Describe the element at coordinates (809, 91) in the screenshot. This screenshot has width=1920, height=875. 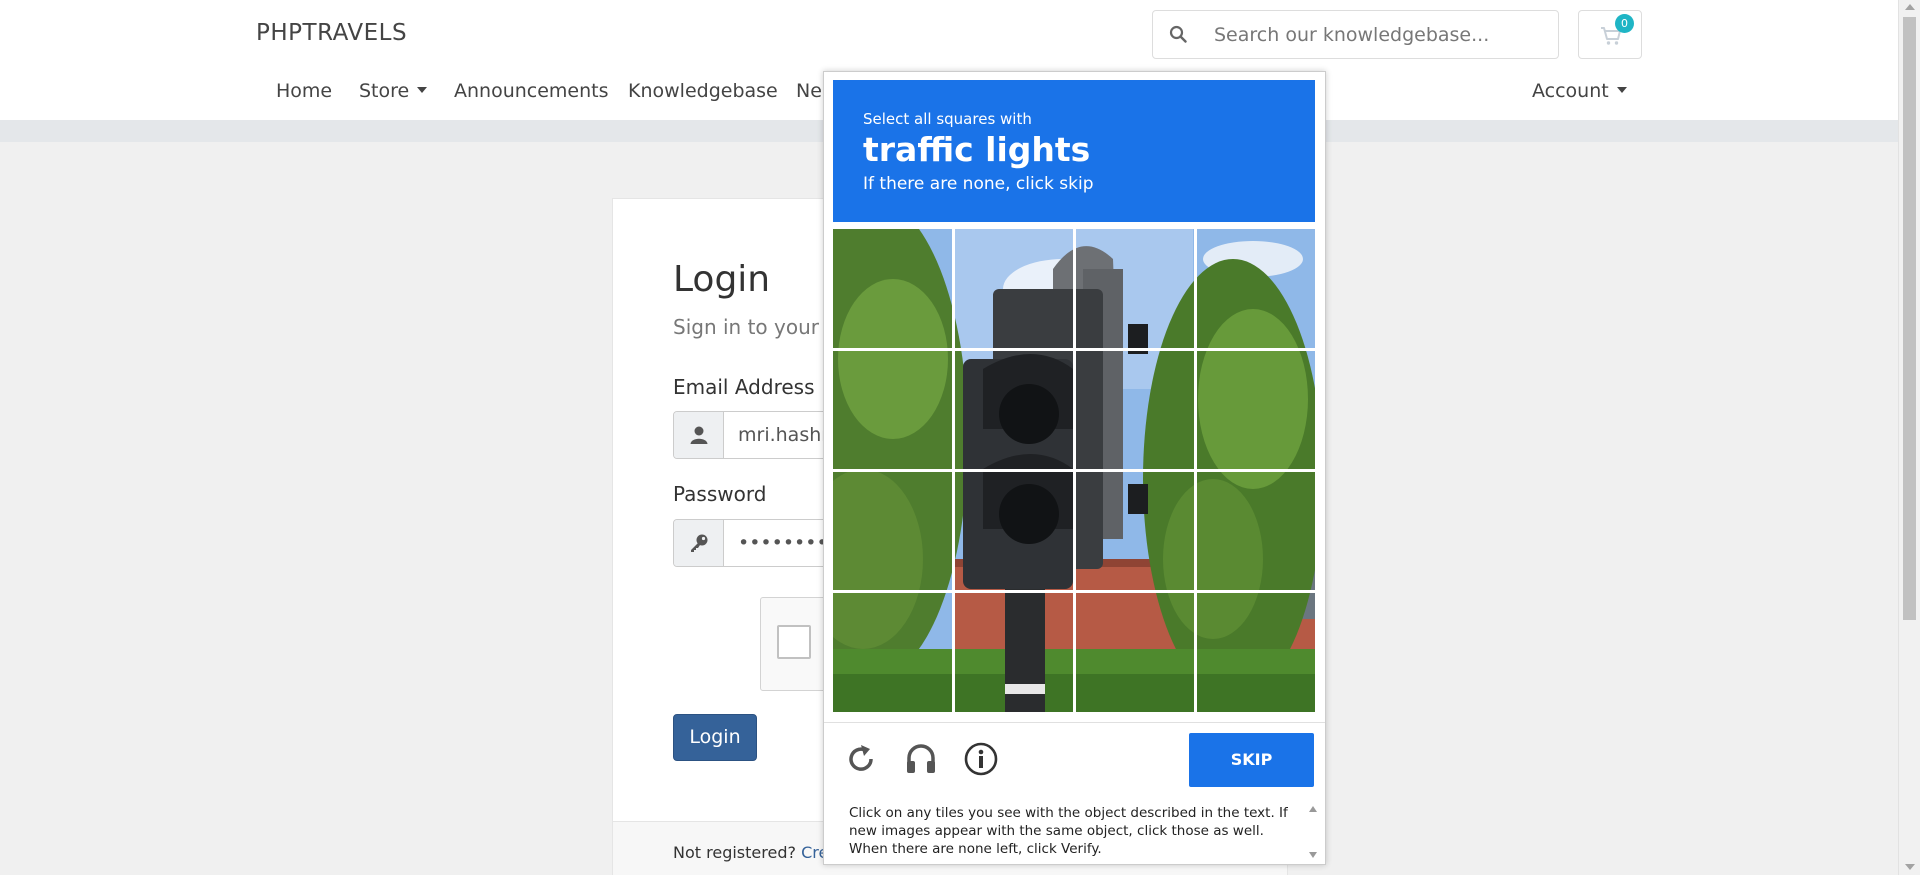
I see `nav-network-status: Ne` at that location.